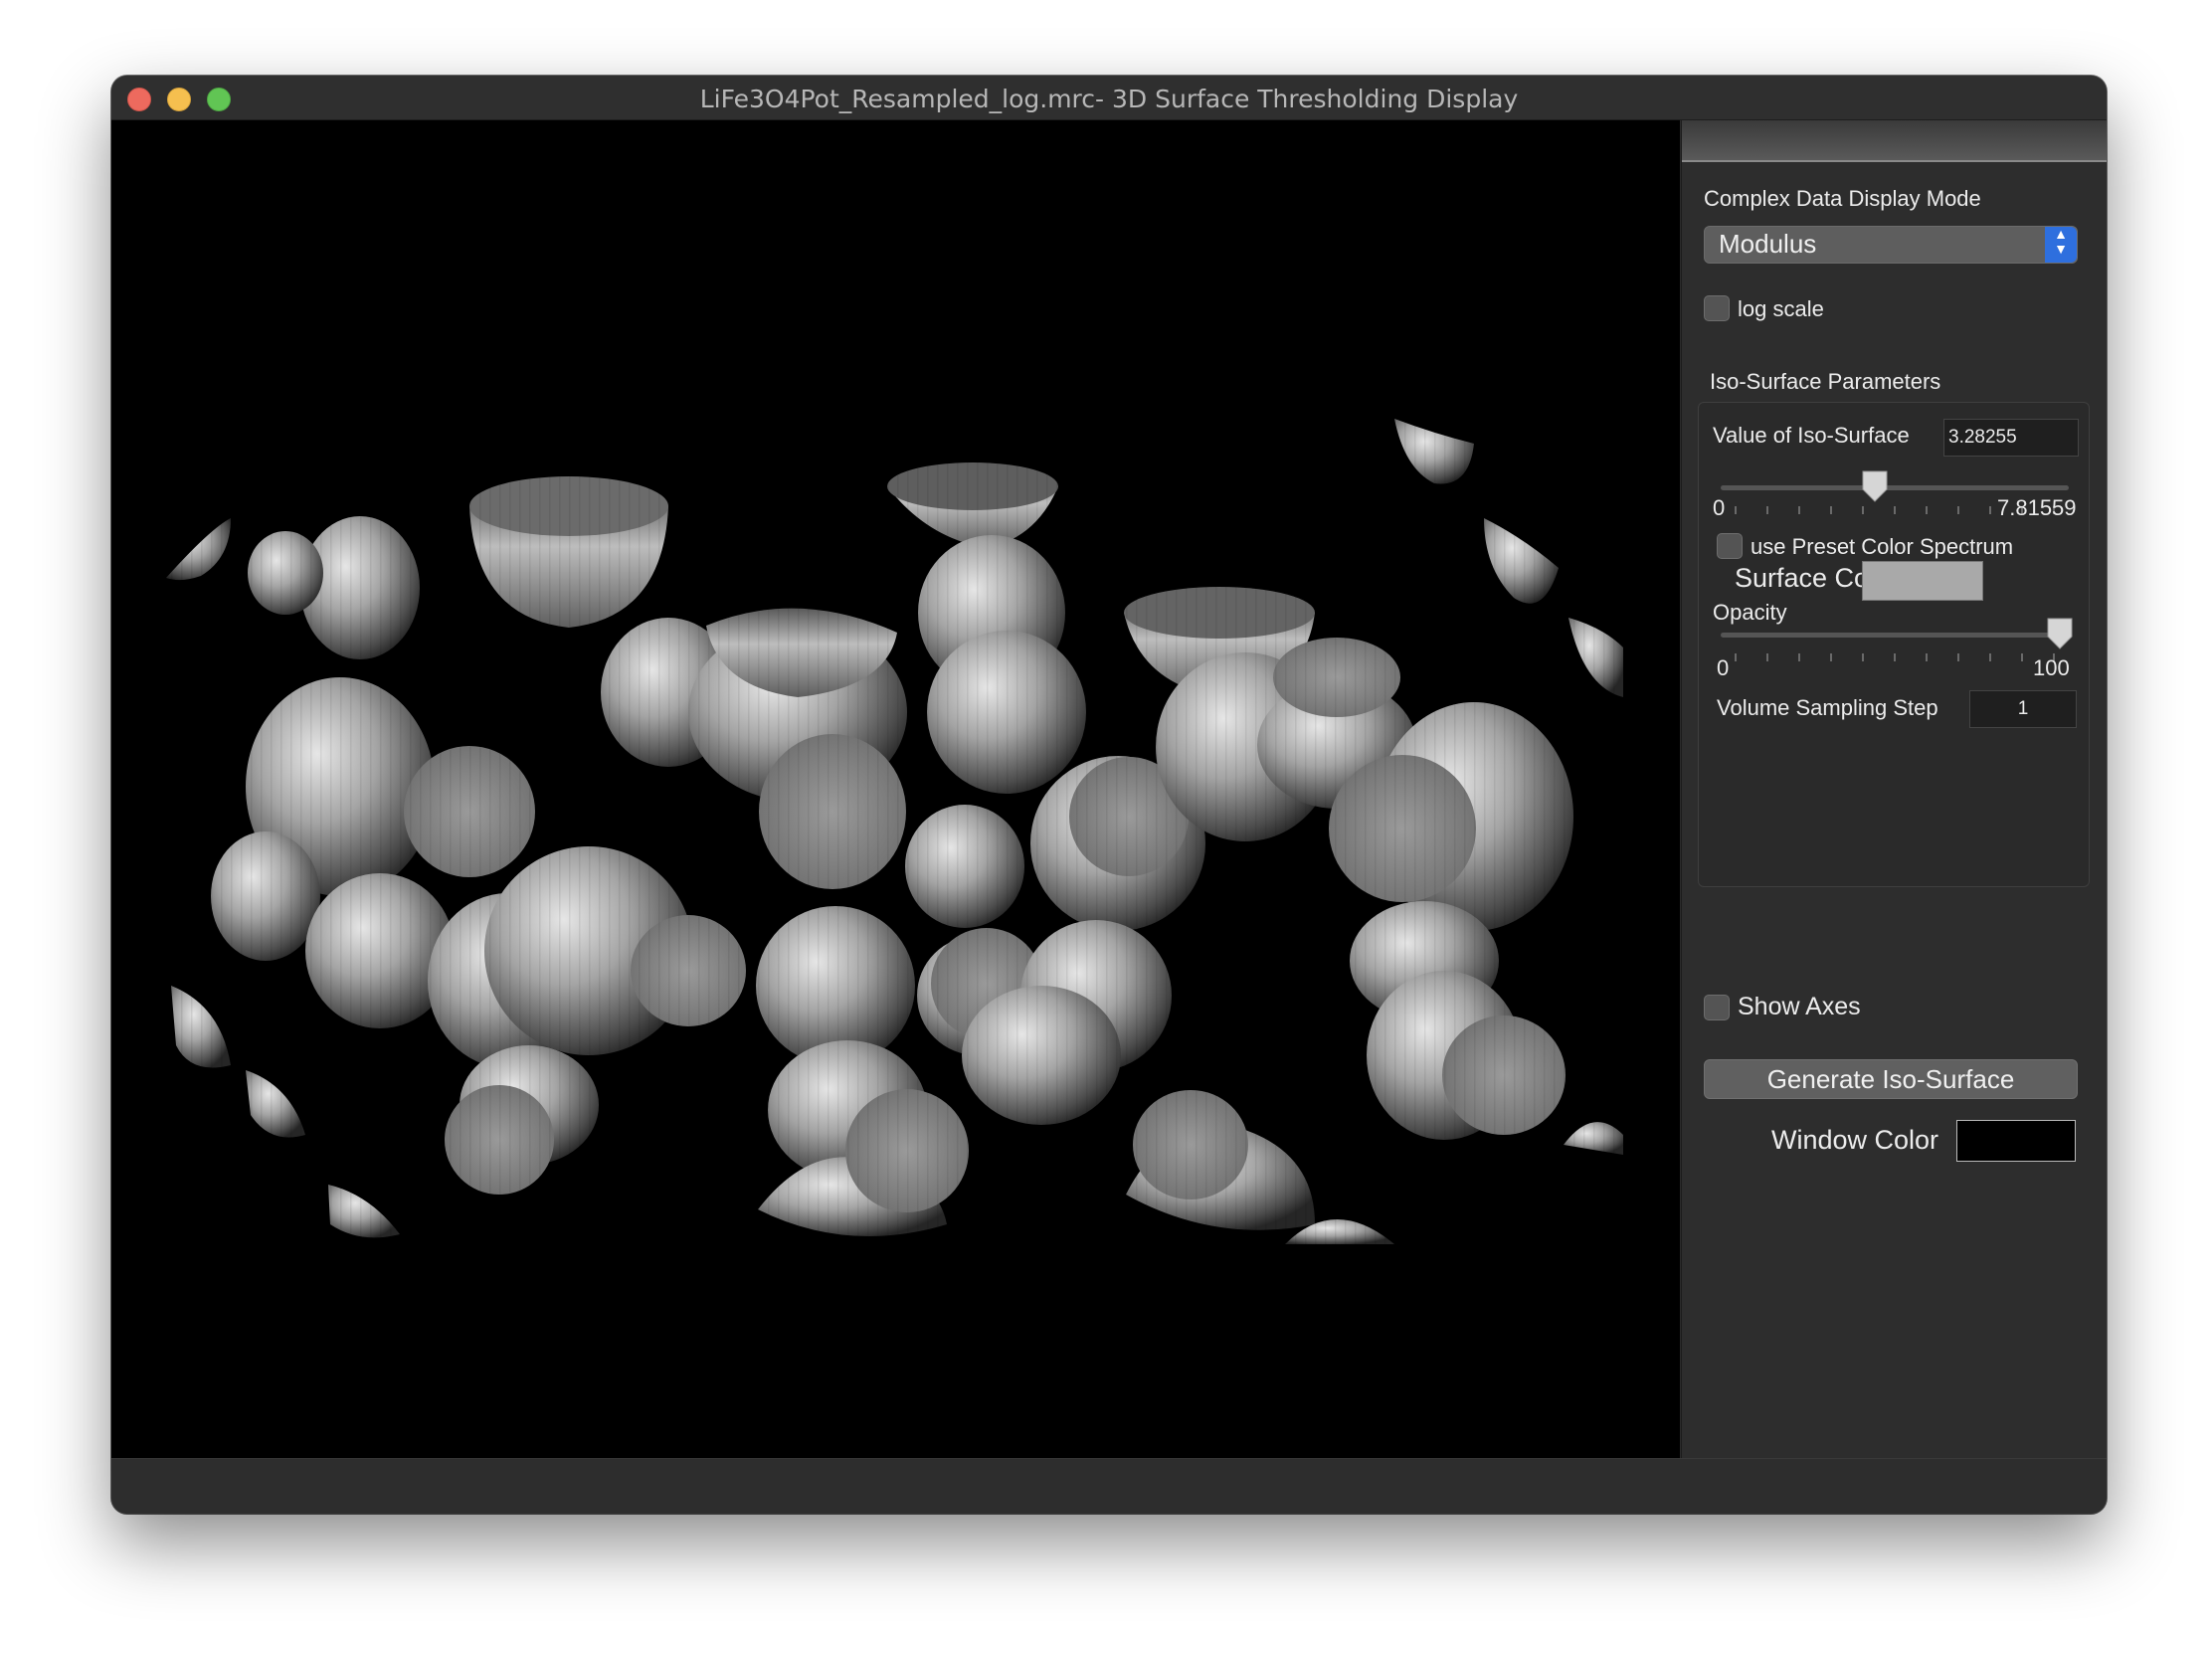 The height and width of the screenshot is (1659, 2212). I want to click on opacity-label: Opacity, so click(1750, 612).